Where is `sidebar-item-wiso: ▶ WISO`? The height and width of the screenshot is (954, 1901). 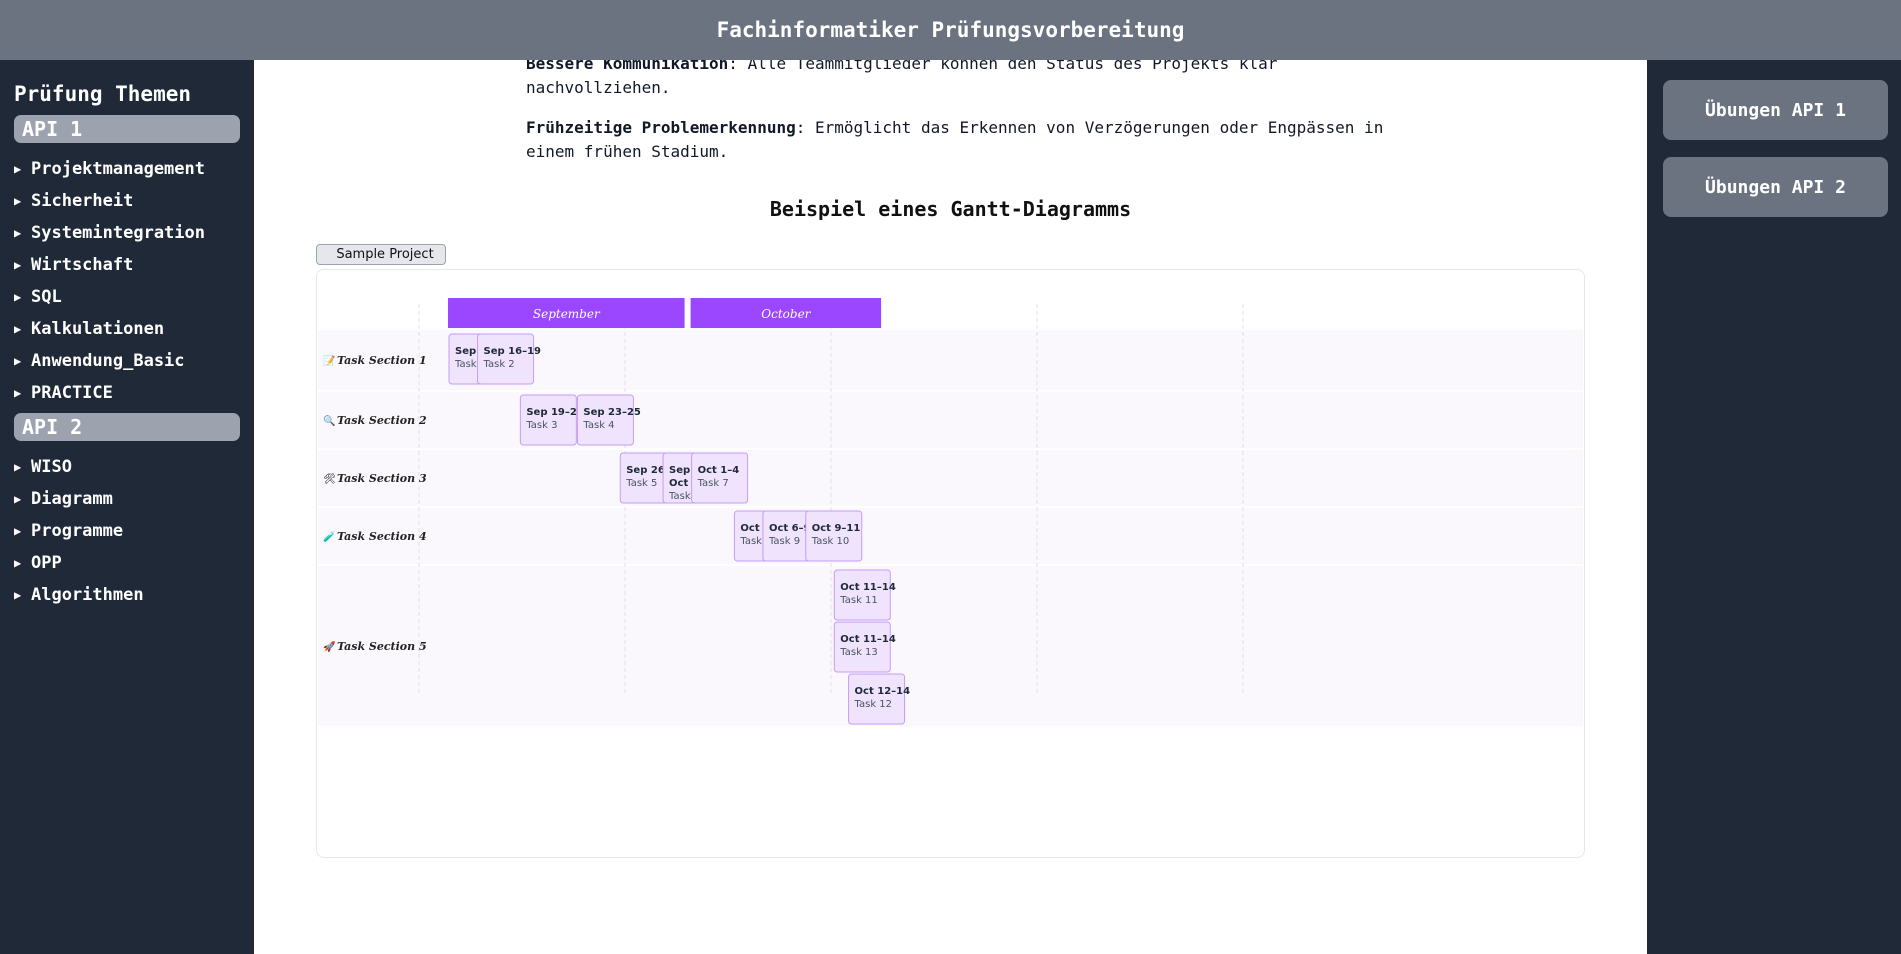
sidebar-item-wiso: ▶ WISO is located at coordinates (127, 467).